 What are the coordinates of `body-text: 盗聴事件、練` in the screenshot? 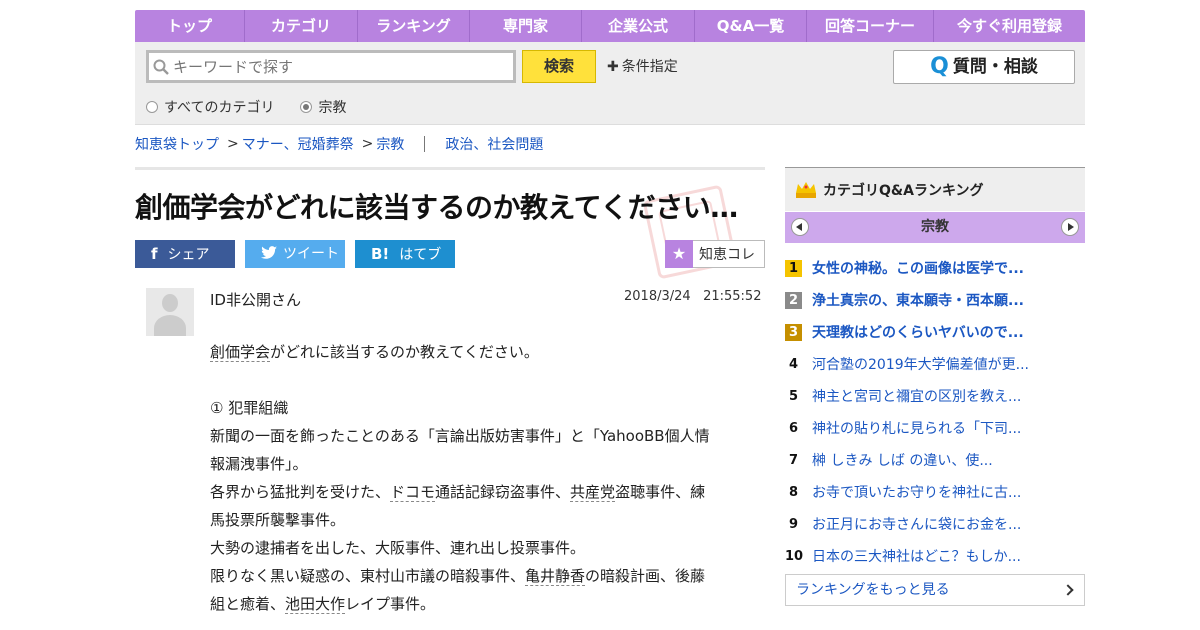 It's located at (660, 492).